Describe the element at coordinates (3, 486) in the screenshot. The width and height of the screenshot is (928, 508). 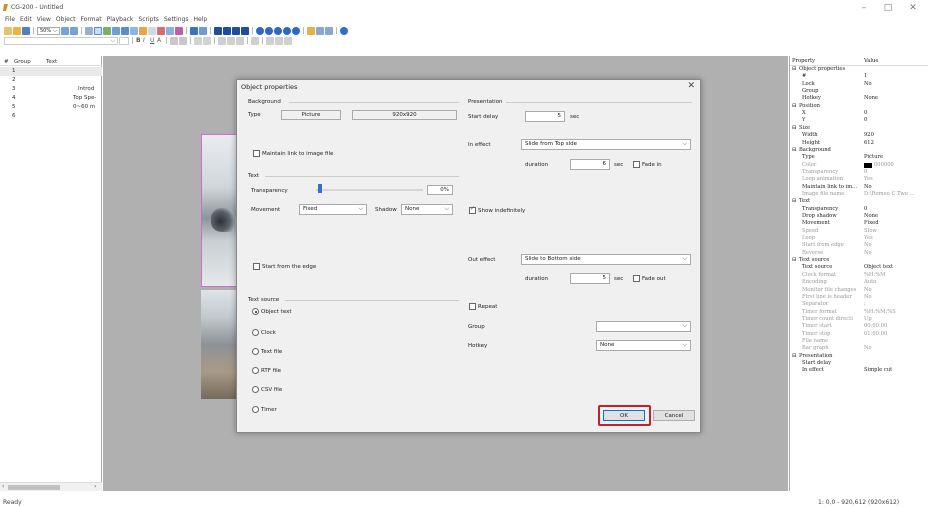
I see `scroll-left-icon: ‹` at that location.